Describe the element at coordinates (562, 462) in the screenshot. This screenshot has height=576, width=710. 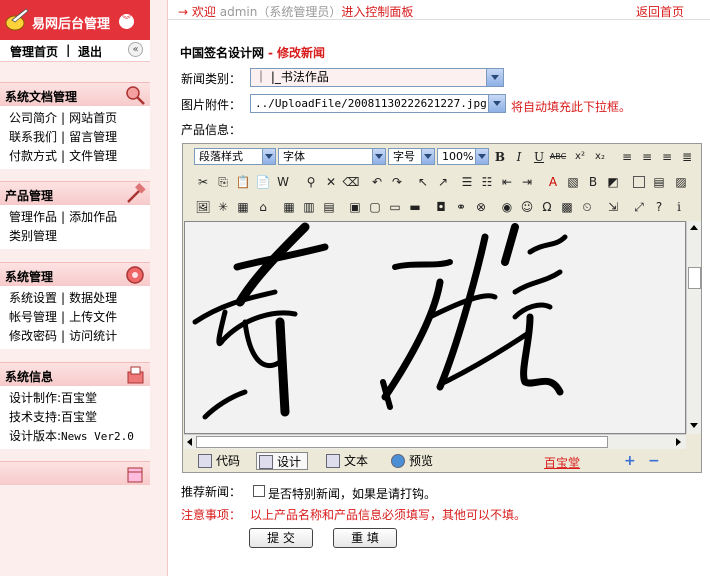
I see `baobao-link: 百宝堂` at that location.